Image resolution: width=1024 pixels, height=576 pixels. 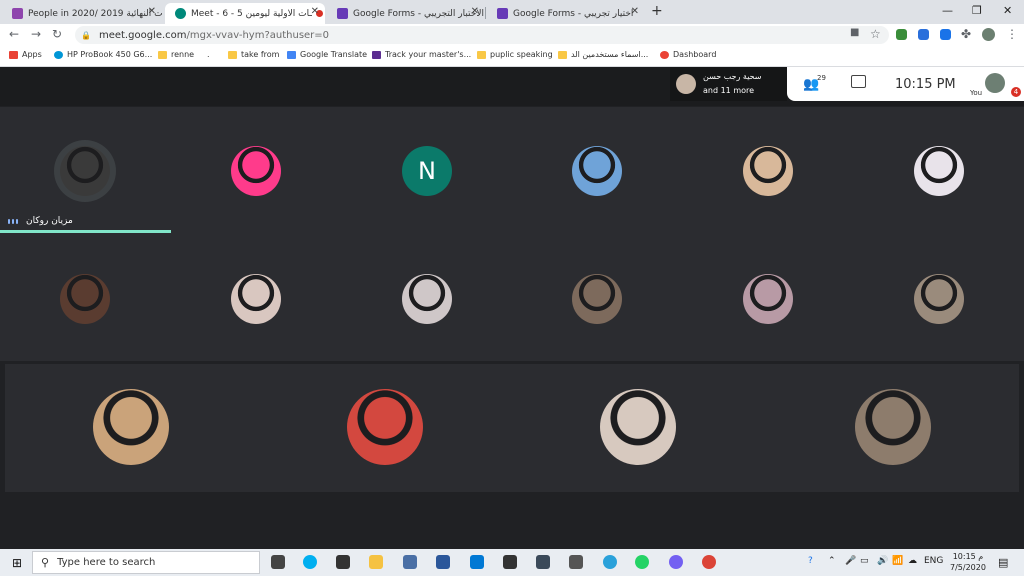 I want to click on tab-divider, so click(x=485, y=13).